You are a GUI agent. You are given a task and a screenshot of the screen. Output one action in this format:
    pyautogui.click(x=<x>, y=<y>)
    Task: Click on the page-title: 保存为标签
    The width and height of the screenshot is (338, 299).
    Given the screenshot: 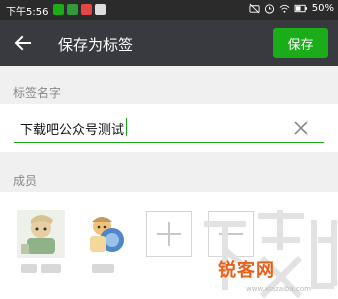 What is the action you would take?
    pyautogui.click(x=96, y=45)
    